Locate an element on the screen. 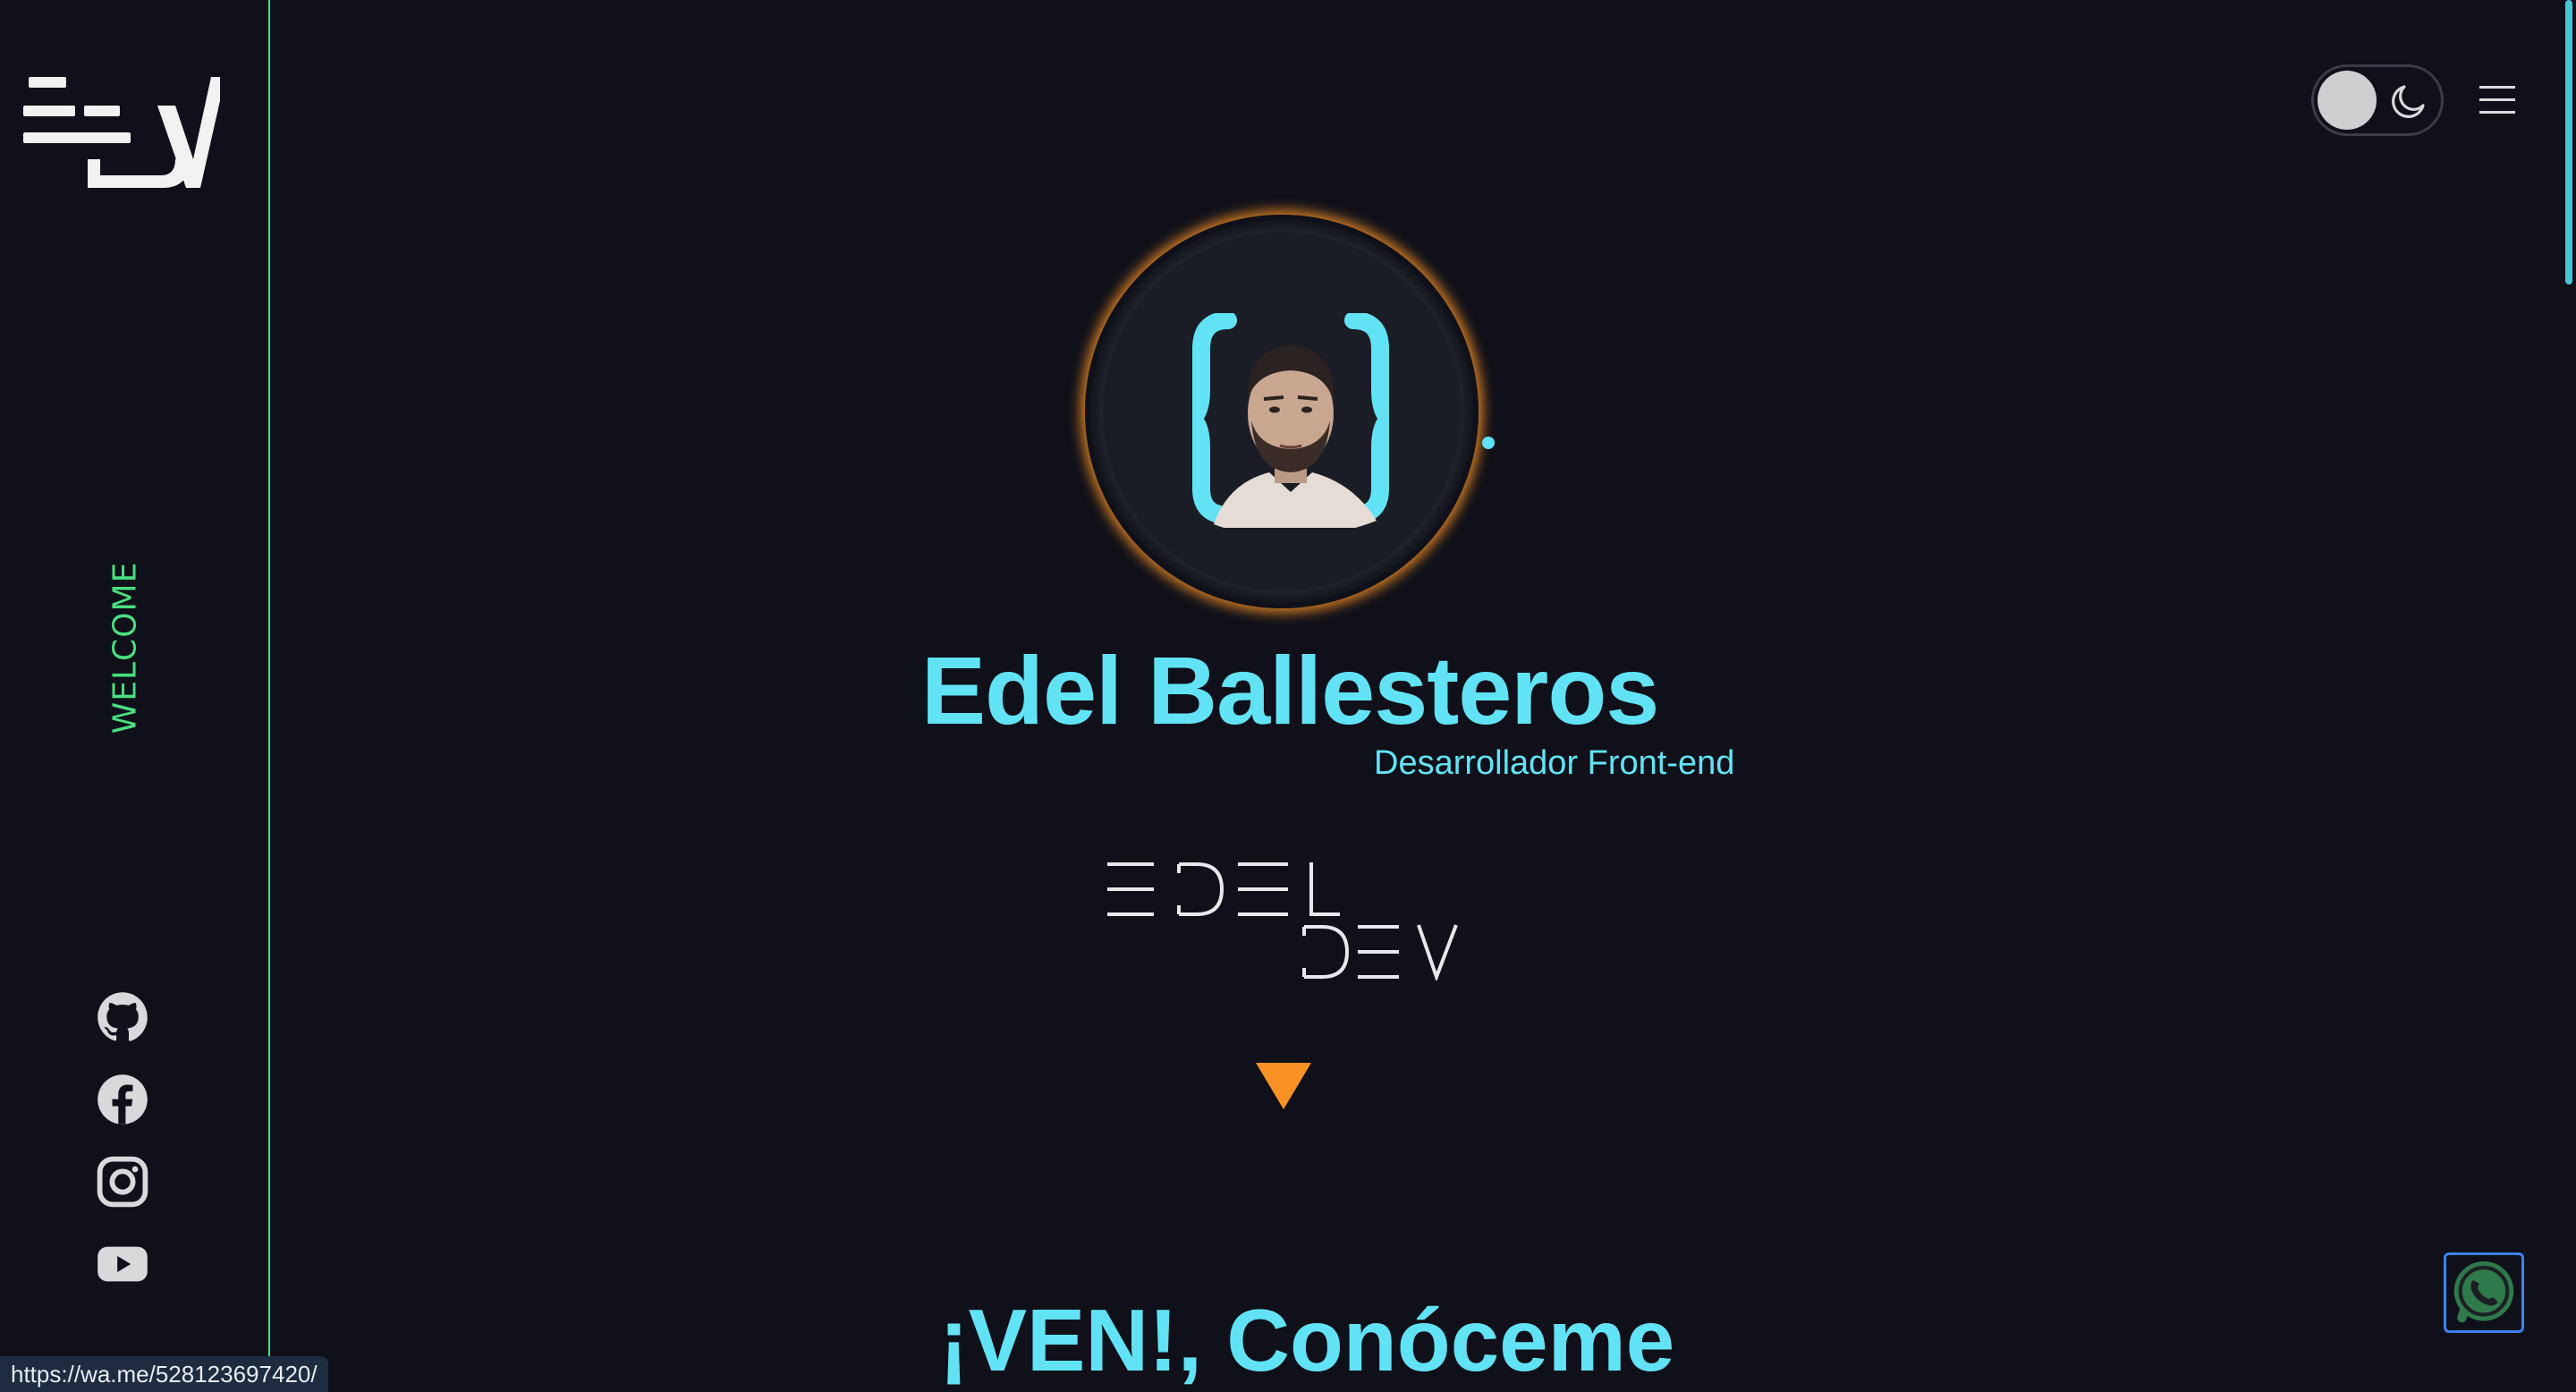 The width and height of the screenshot is (2576, 1392). github-icon is located at coordinates (122, 1017).